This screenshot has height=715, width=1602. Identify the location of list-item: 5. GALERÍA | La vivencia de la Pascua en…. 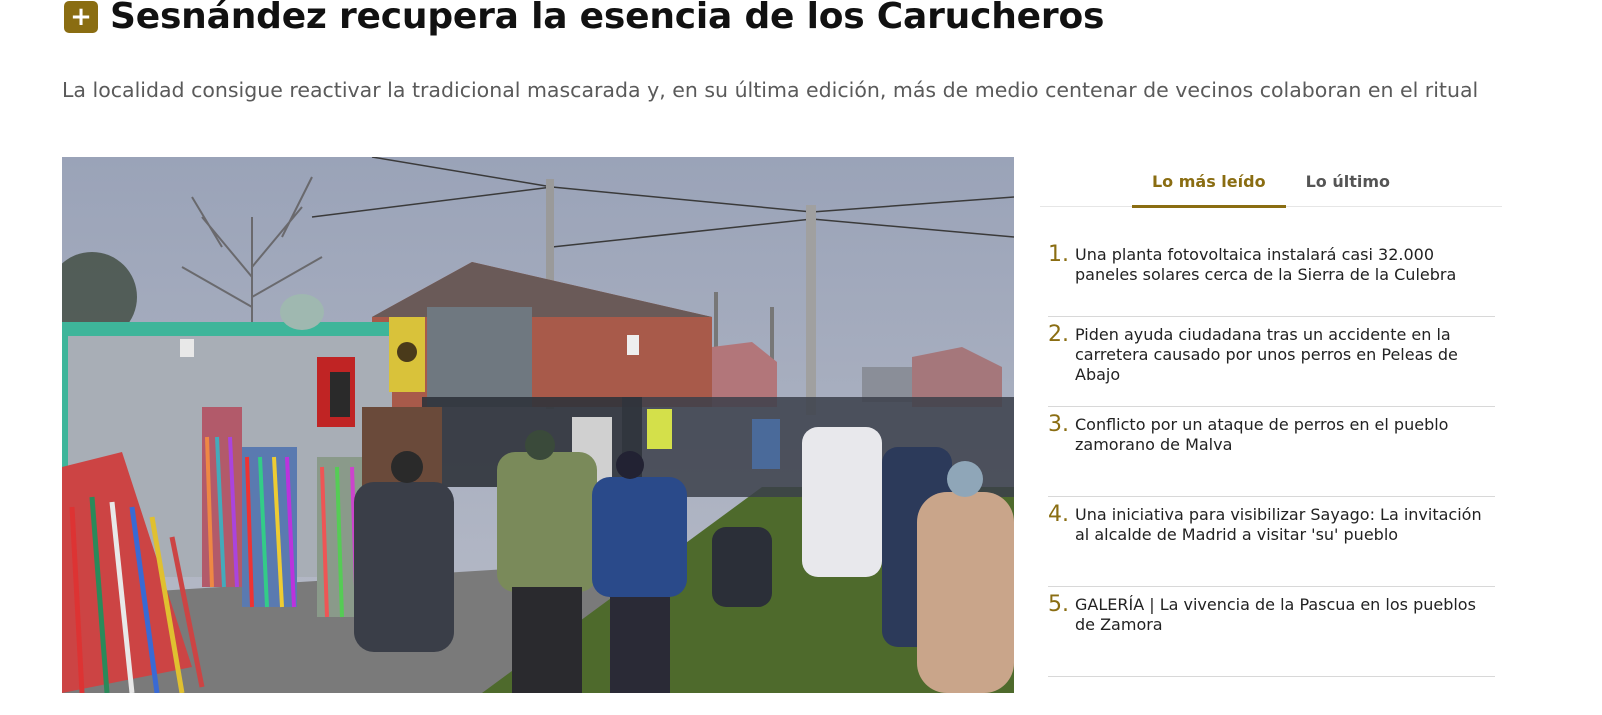
(1271, 632).